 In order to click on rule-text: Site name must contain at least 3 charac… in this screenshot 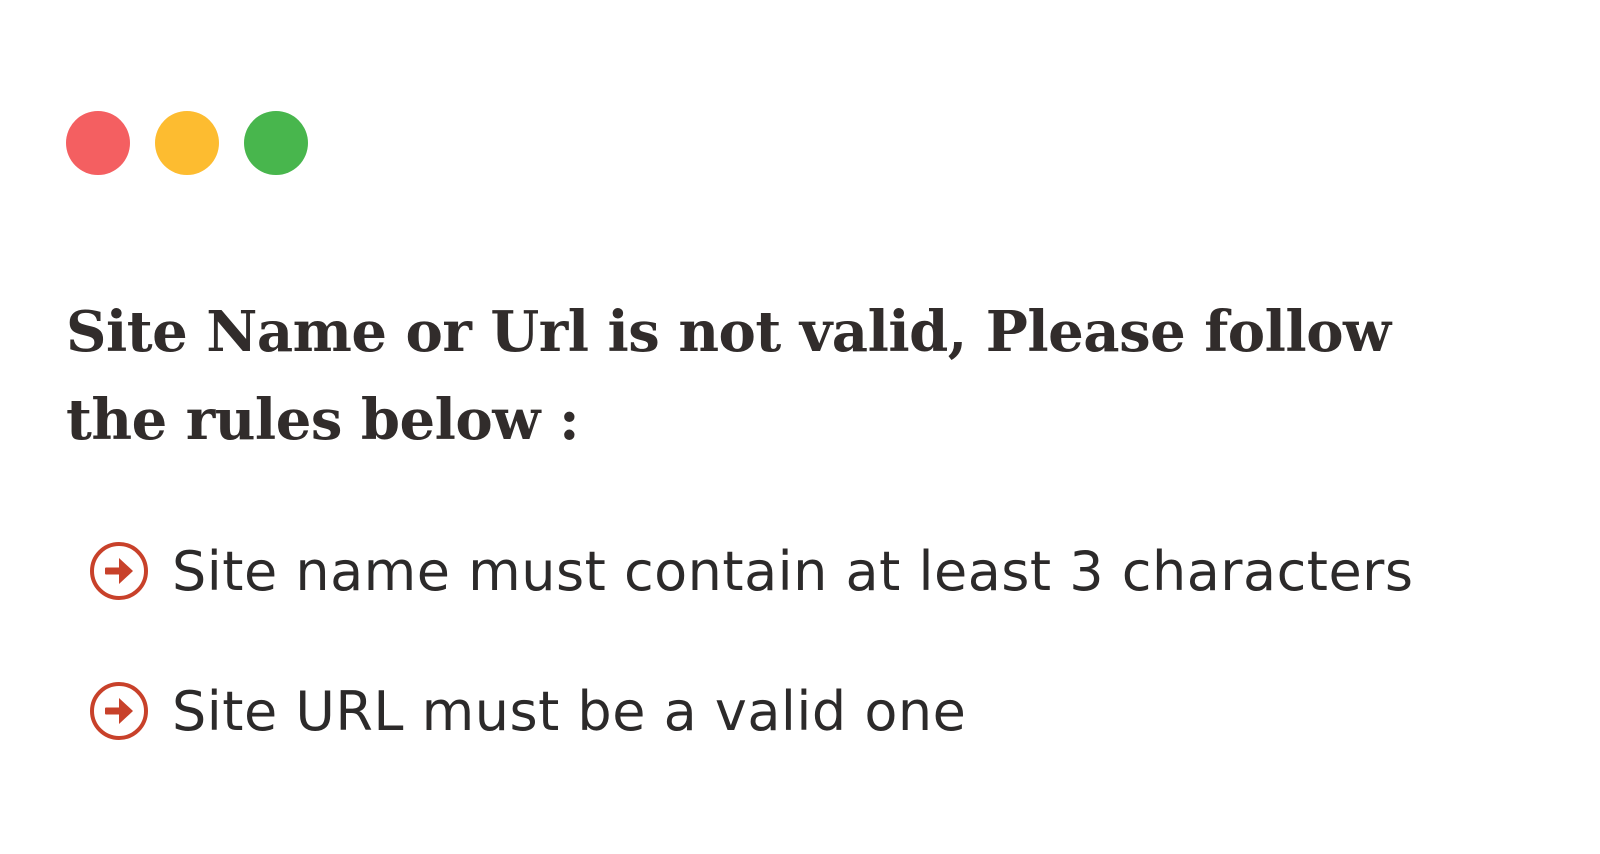, I will do `click(793, 571)`.